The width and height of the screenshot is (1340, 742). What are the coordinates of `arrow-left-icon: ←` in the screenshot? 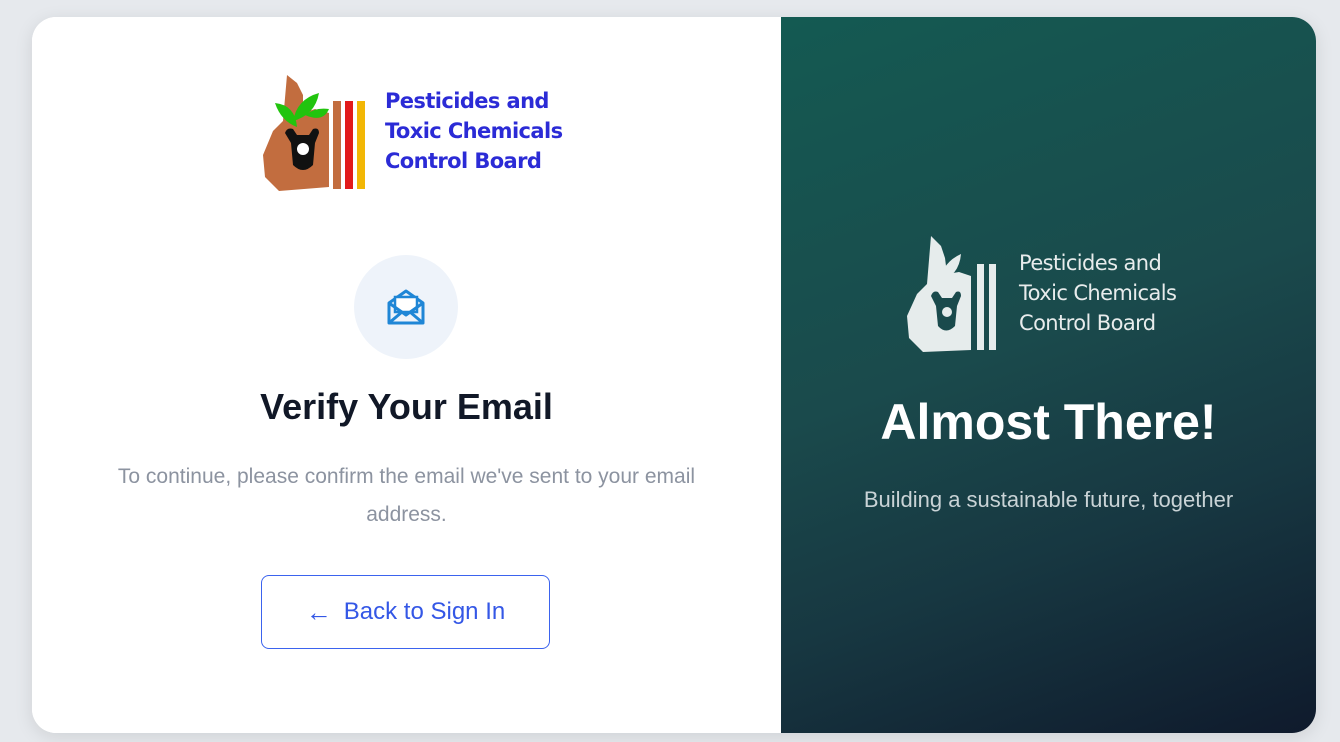 It's located at (318, 611).